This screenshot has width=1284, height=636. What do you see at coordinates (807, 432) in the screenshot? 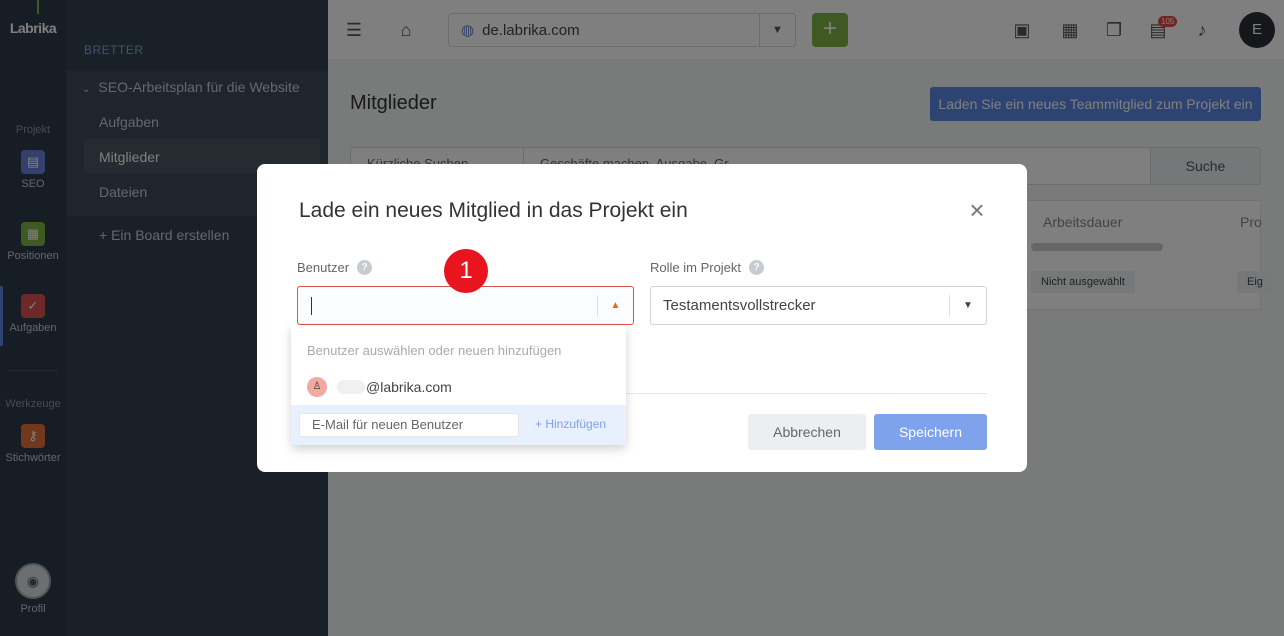
I see `cancel-button: Abbrechen` at bounding box center [807, 432].